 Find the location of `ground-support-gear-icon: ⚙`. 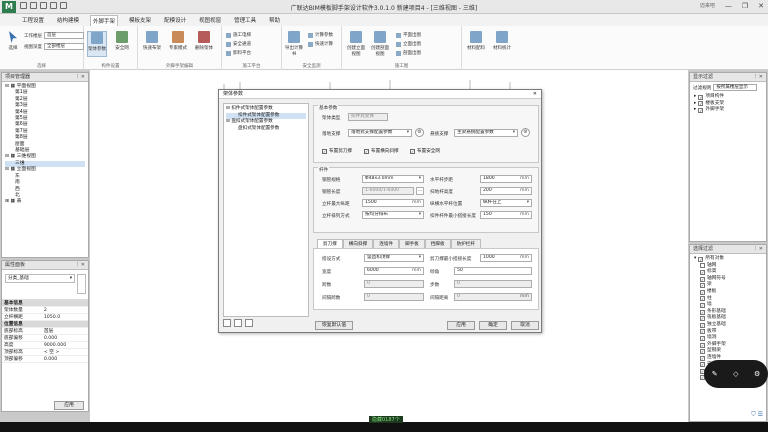

ground-support-gear-icon: ⚙ is located at coordinates (419, 132).